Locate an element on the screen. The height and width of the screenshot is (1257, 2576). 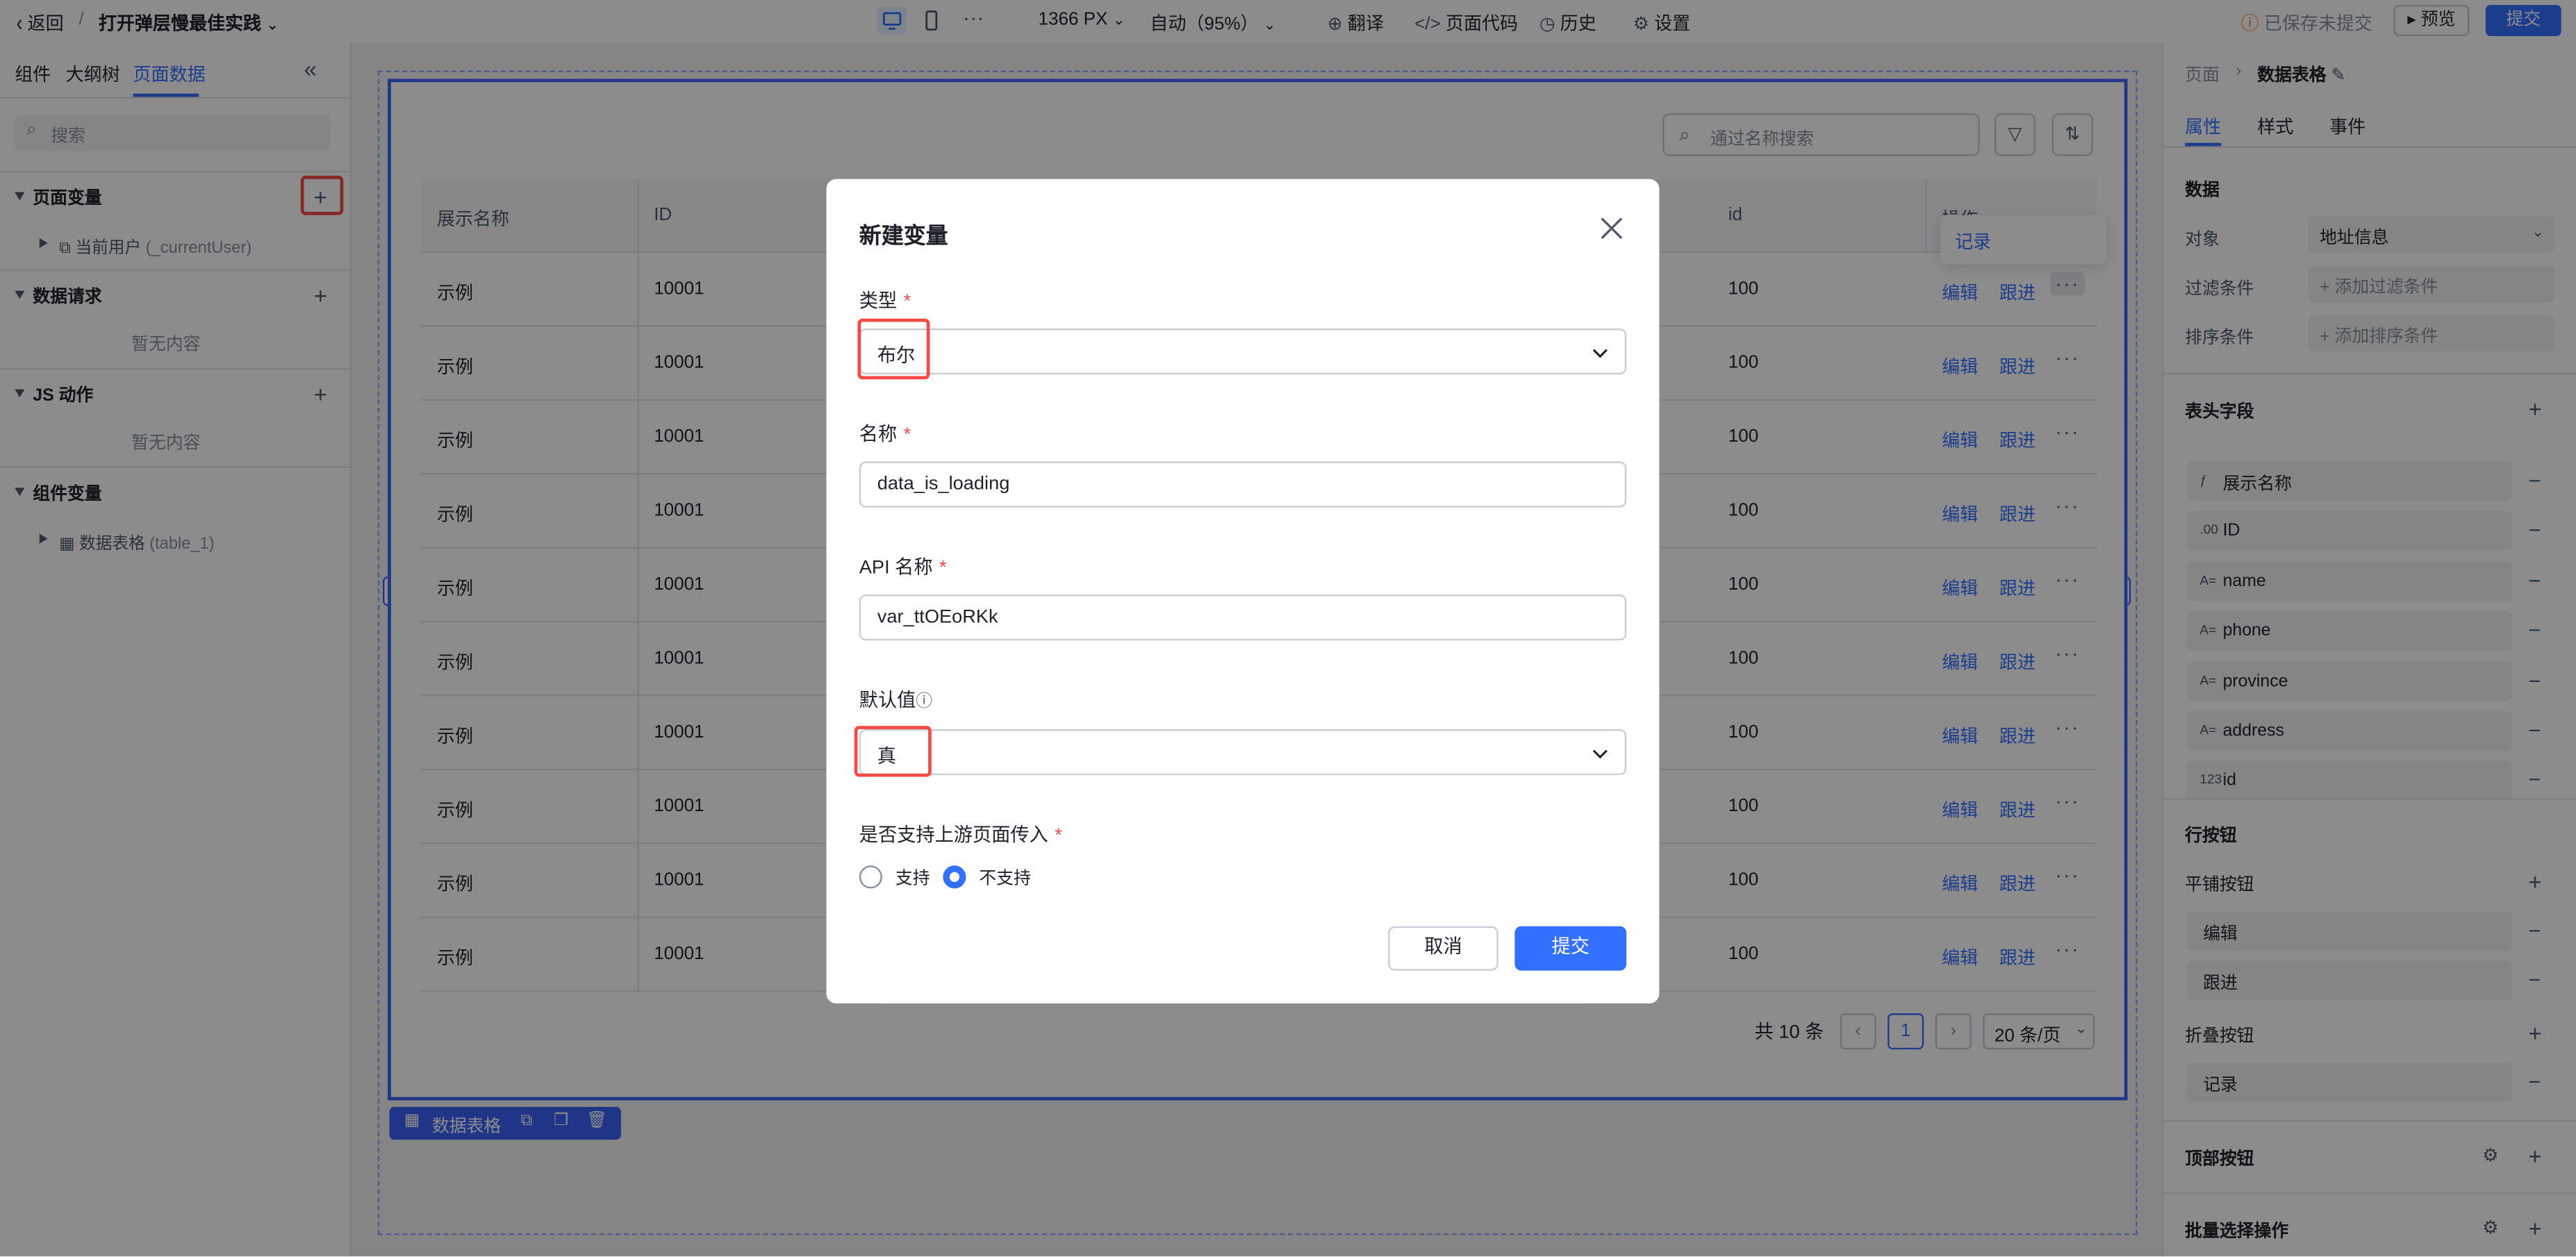
radio-support-label: 支持 is located at coordinates (913, 877).